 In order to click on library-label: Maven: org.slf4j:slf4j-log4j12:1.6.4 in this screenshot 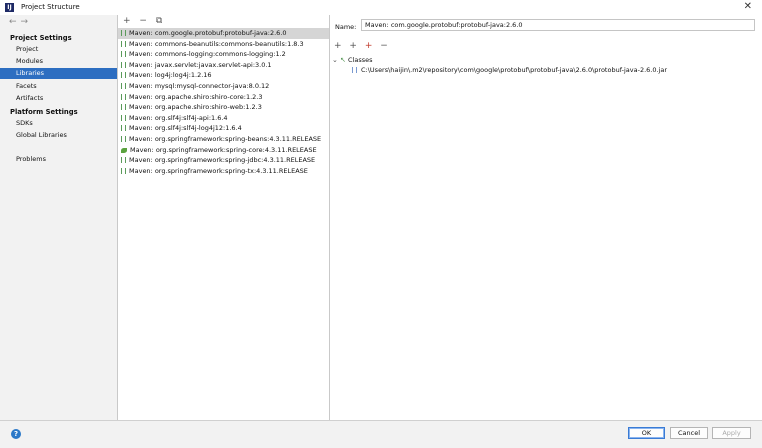, I will do `click(185, 128)`.